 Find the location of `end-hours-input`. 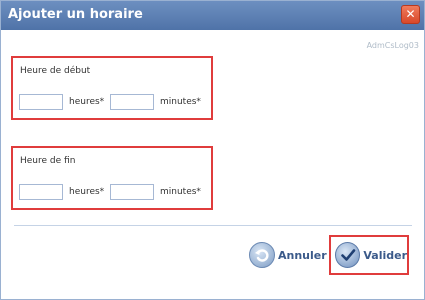

end-hours-input is located at coordinates (41, 192).